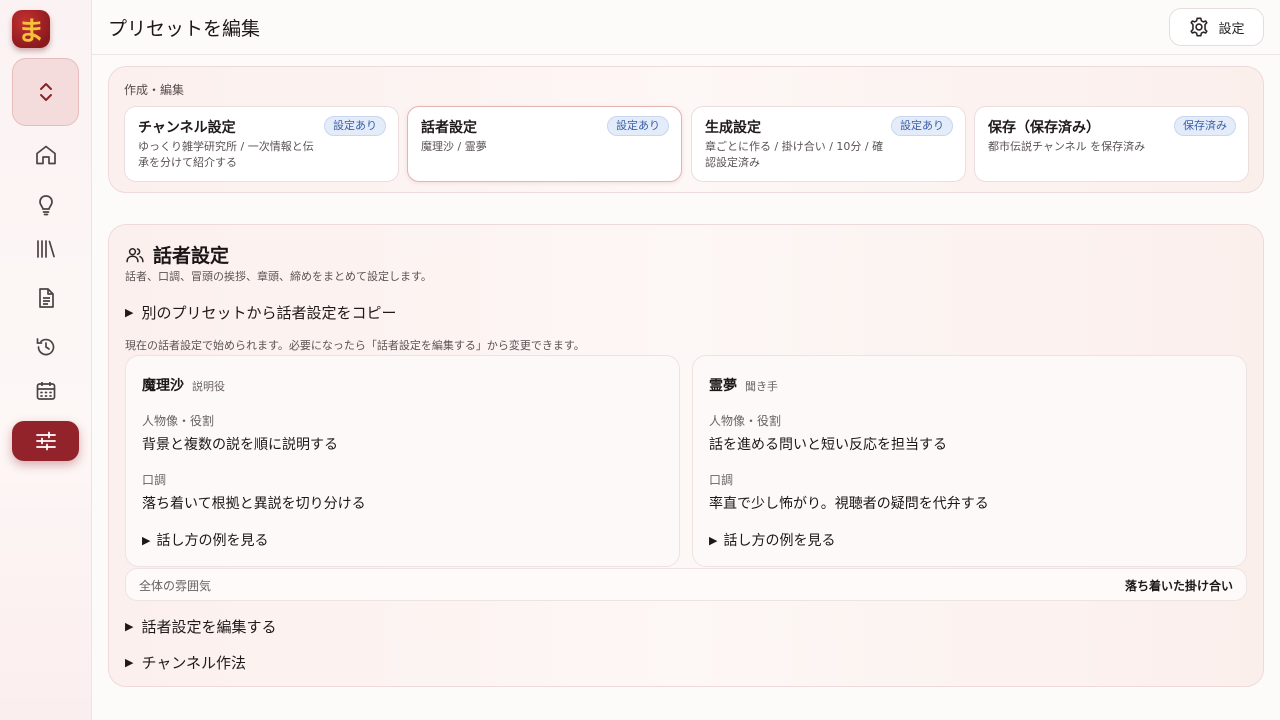 This screenshot has width=1280, height=720. I want to click on speaker-name-row: 魔理沙 説明役, so click(183, 385).